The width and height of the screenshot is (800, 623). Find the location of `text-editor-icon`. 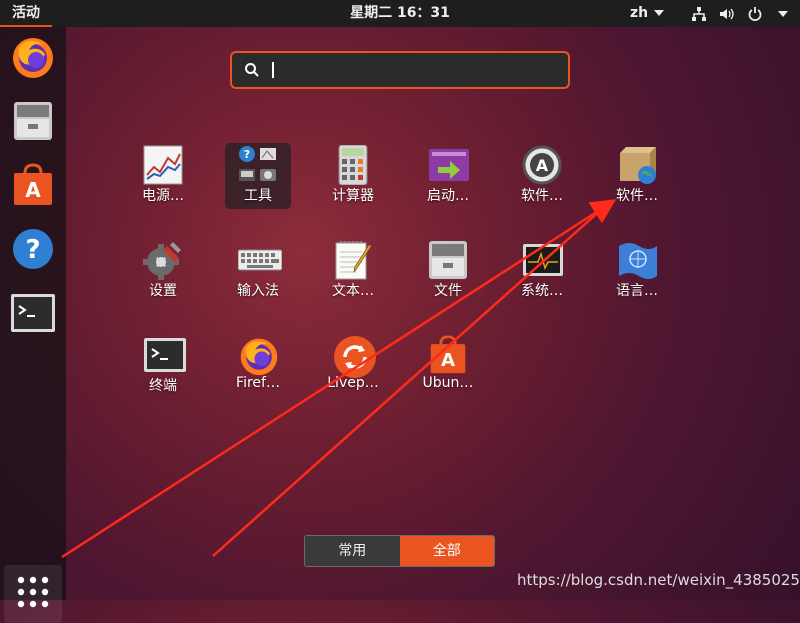

text-editor-icon is located at coordinates (353, 260).